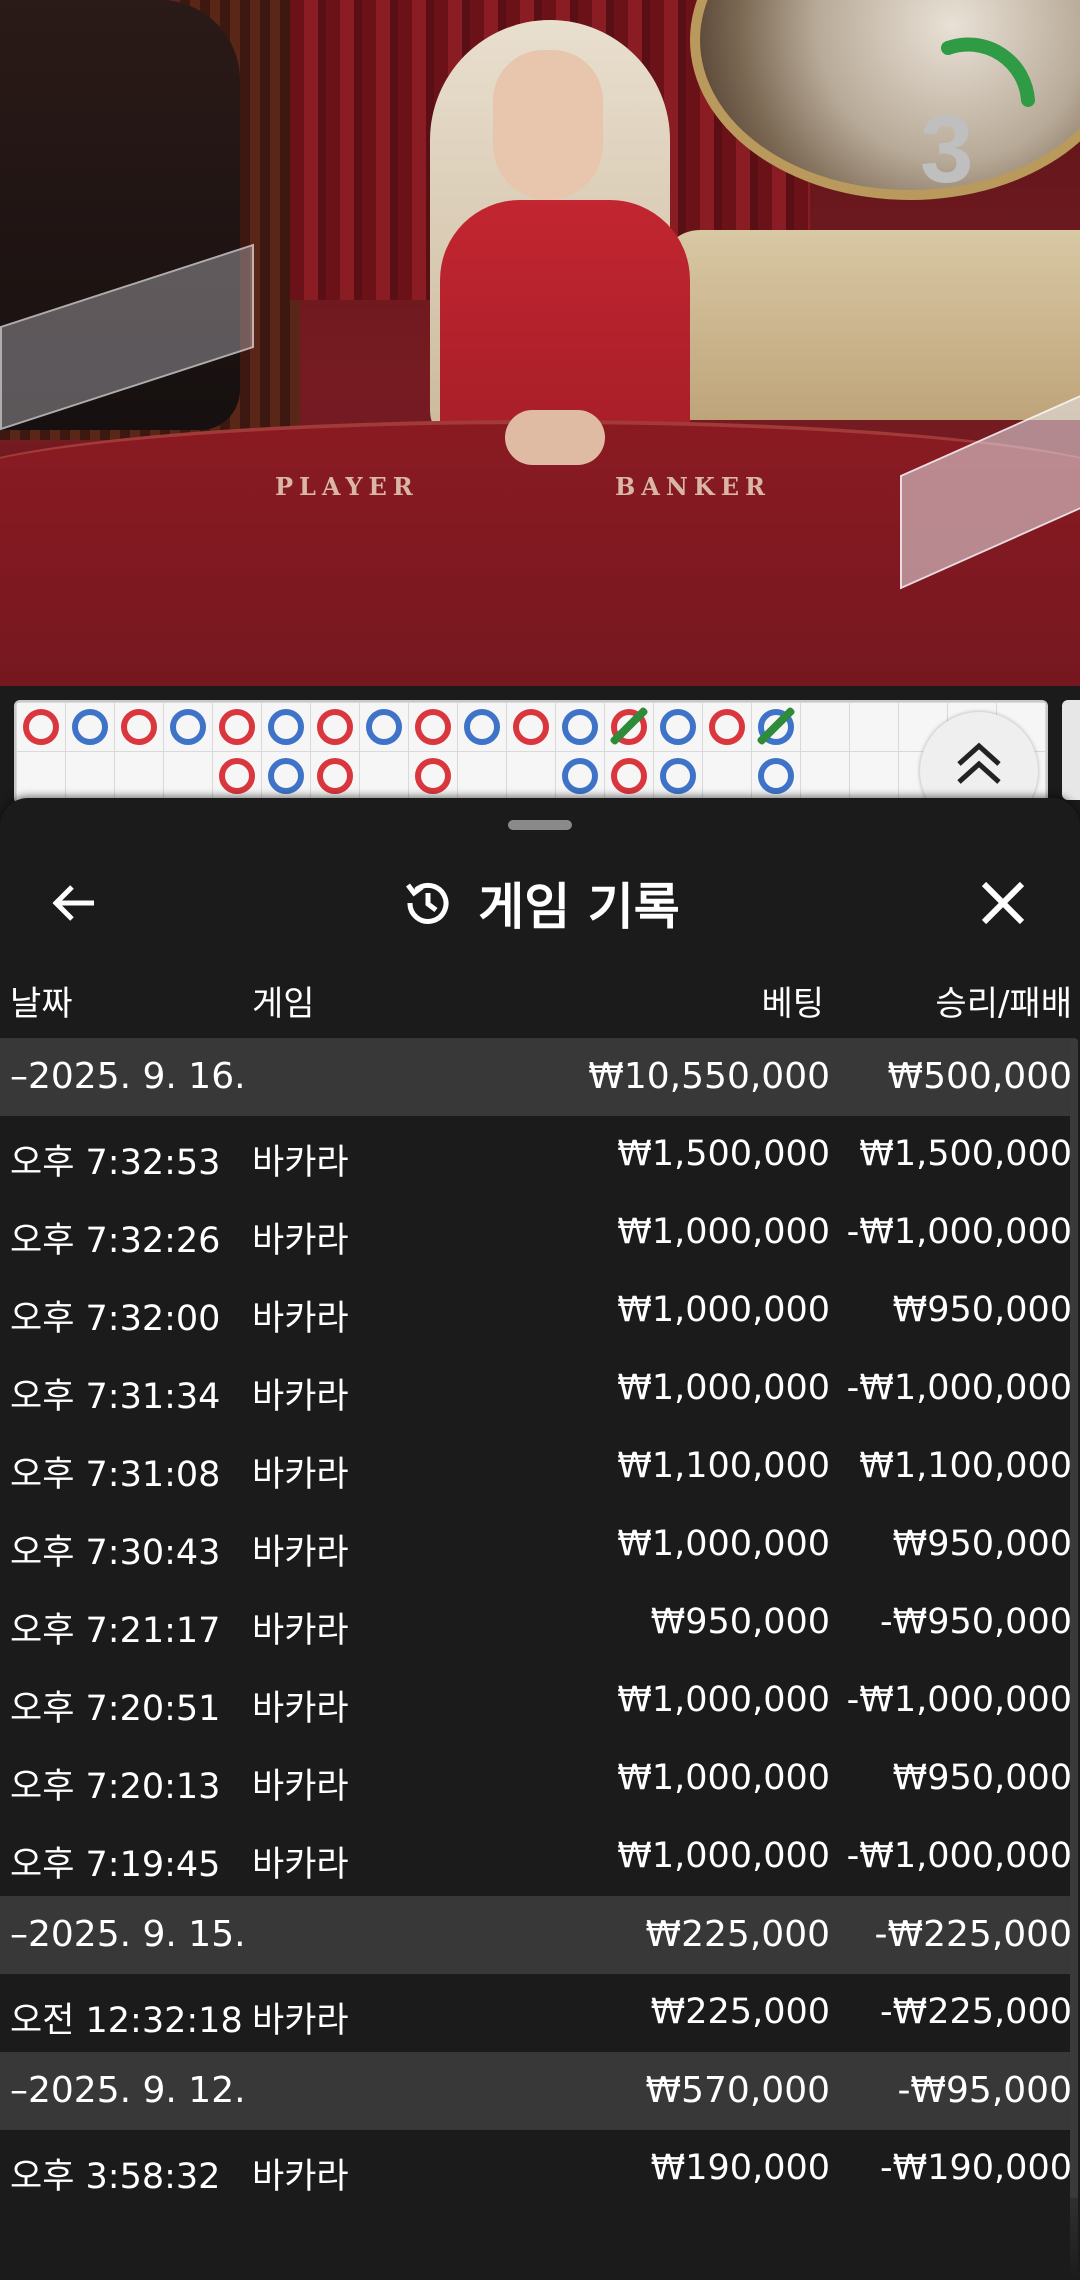 The width and height of the screenshot is (1080, 2280). What do you see at coordinates (579, 907) in the screenshot?
I see `sheet-title: 게임 기록` at bounding box center [579, 907].